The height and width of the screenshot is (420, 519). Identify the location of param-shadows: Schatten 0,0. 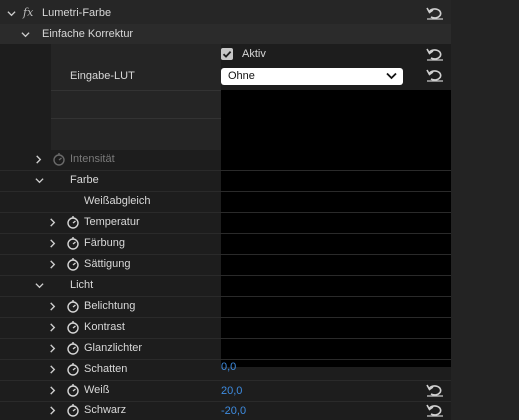
(225, 370).